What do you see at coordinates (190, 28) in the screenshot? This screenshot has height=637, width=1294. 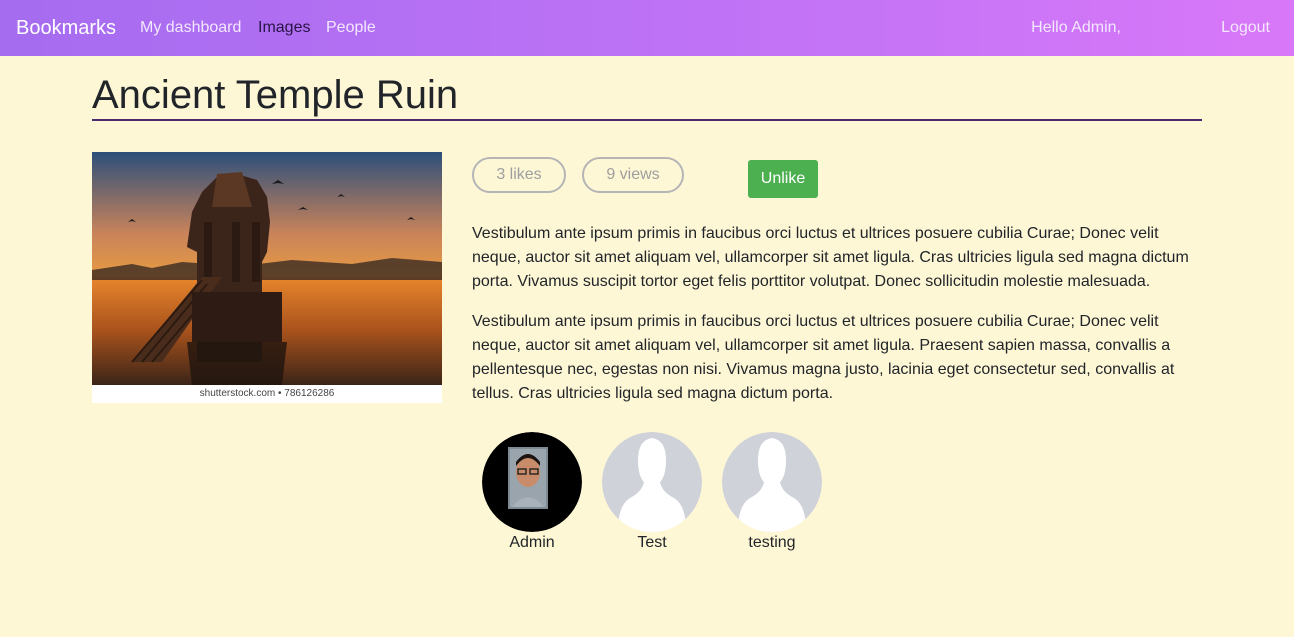 I see `nav-link-dashboard: My dashboard` at bounding box center [190, 28].